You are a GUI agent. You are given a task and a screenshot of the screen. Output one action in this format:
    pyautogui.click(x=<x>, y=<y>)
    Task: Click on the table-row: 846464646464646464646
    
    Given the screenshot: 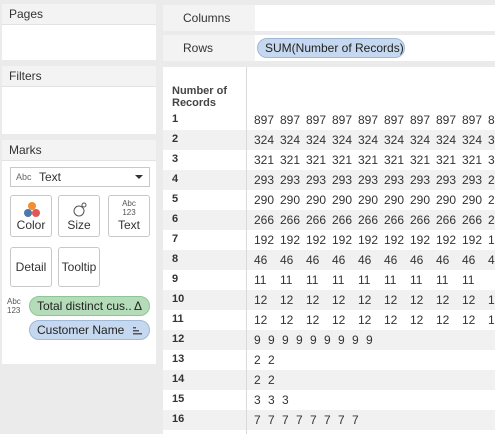 What is the action you would take?
    pyautogui.click(x=329, y=260)
    